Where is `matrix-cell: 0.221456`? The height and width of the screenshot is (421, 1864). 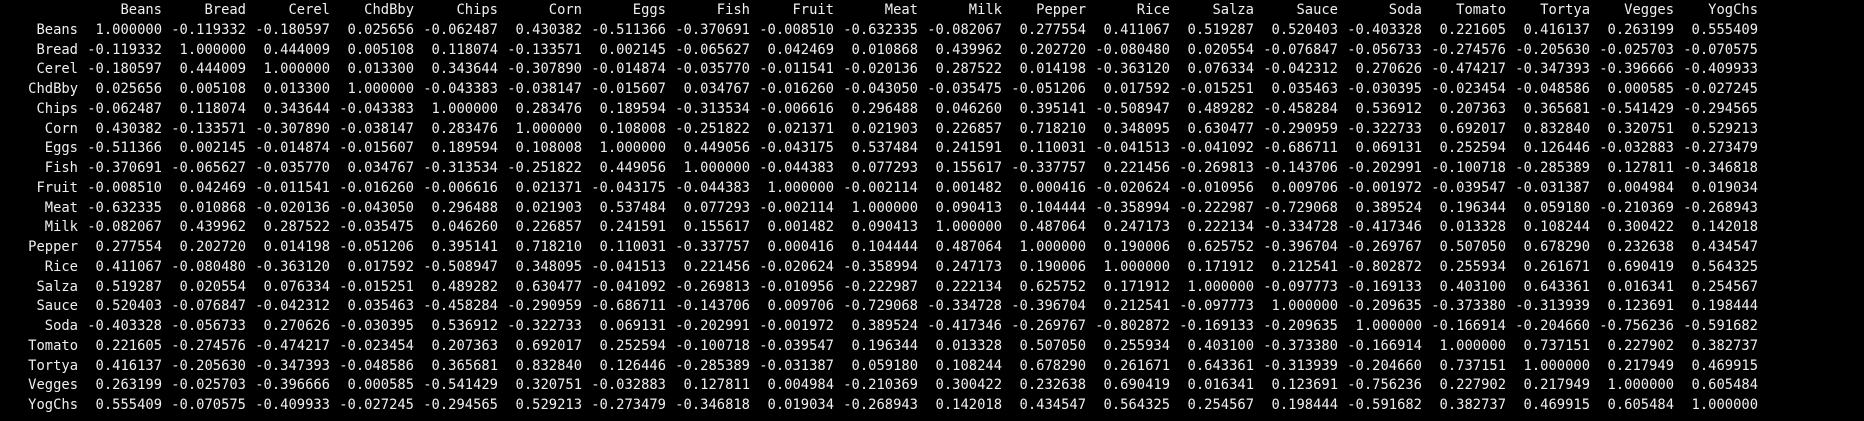 matrix-cell: 0.221456 is located at coordinates (716, 266).